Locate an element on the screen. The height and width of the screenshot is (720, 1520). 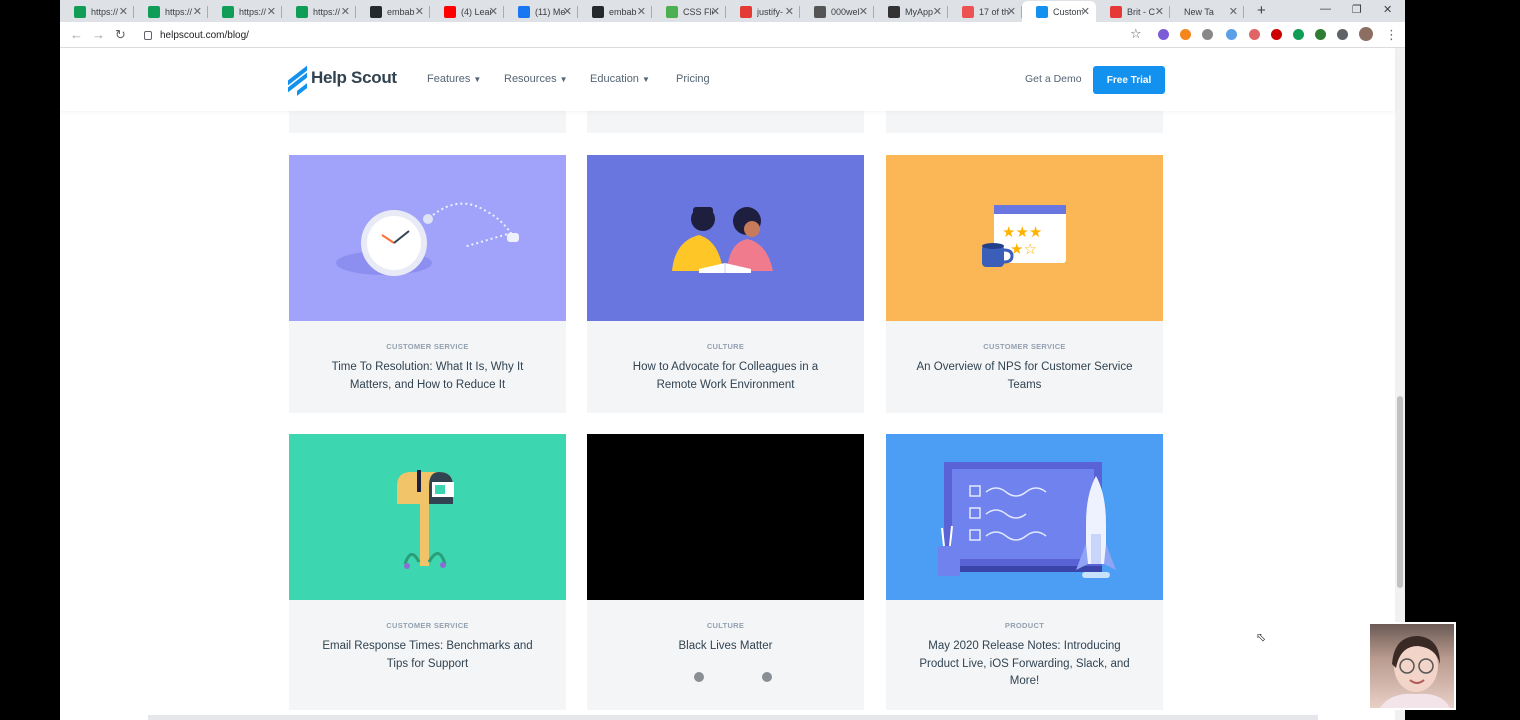
extension-ci-icon is located at coordinates (1207, 34).